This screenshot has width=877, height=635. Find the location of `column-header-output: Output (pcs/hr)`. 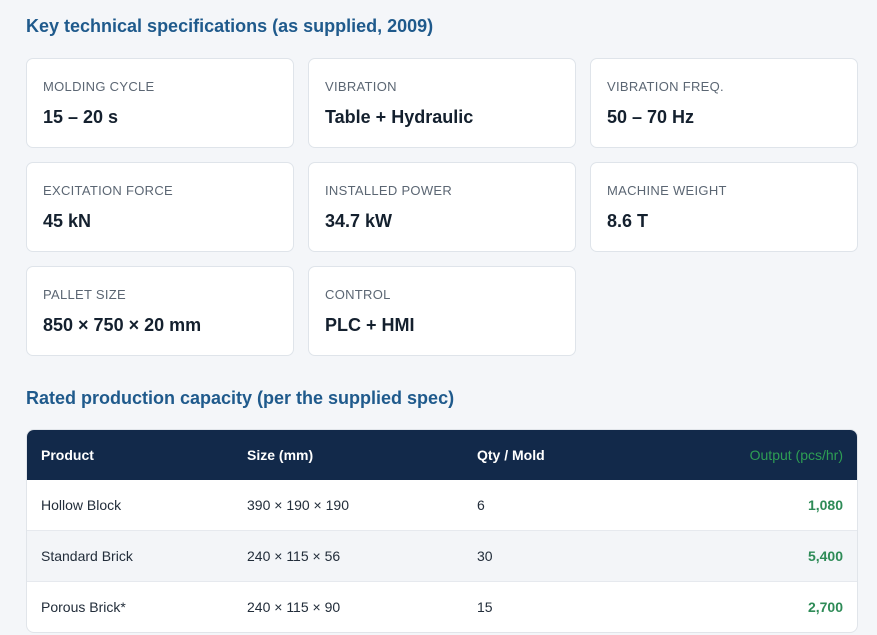

column-header-output: Output (pcs/hr) is located at coordinates (796, 455).